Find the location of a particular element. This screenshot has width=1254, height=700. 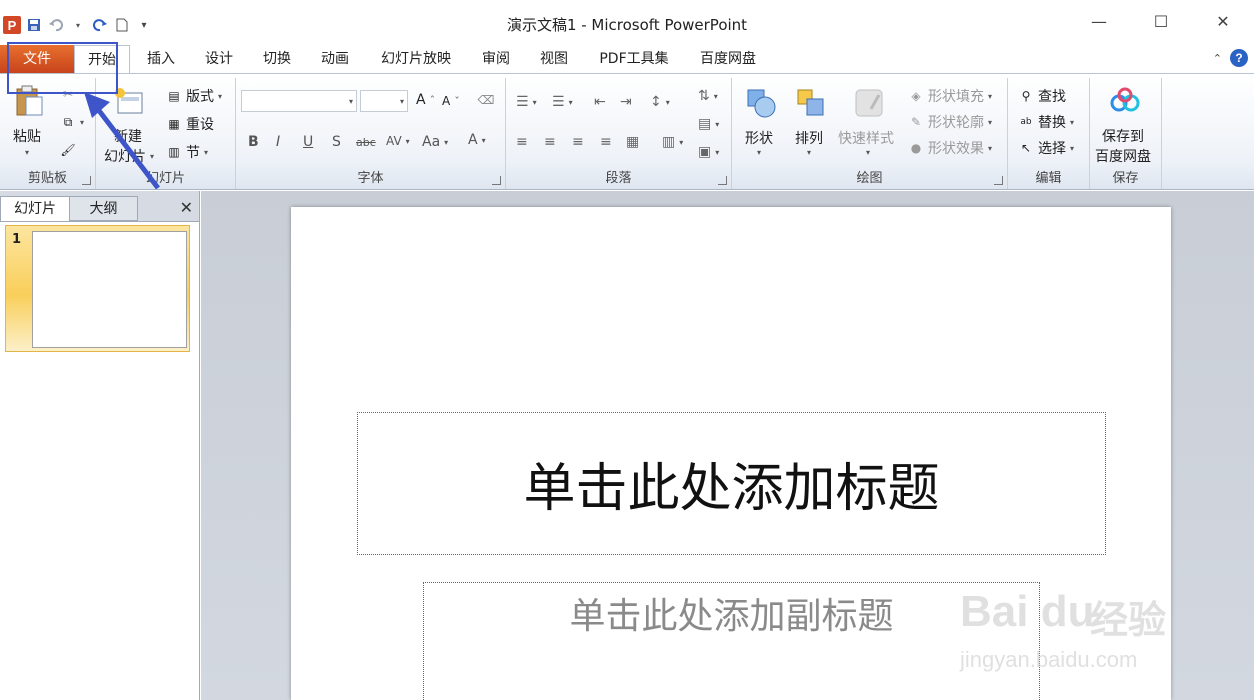

save-to-netdisk-button: 保存到 is located at coordinates (1123, 136).